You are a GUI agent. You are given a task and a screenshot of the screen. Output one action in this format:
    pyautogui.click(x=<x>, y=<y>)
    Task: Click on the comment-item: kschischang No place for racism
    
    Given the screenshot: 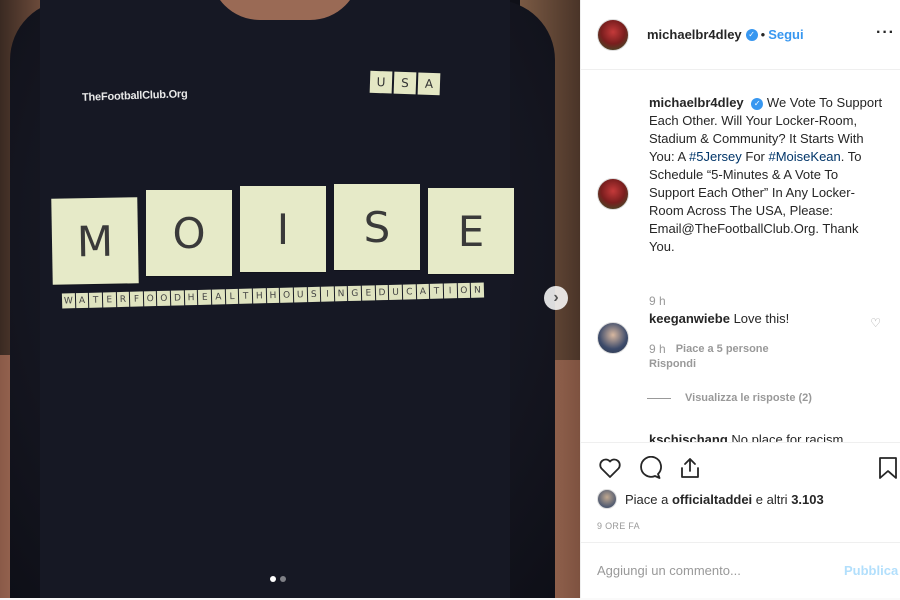 What is the action you would take?
    pyautogui.click(x=746, y=437)
    